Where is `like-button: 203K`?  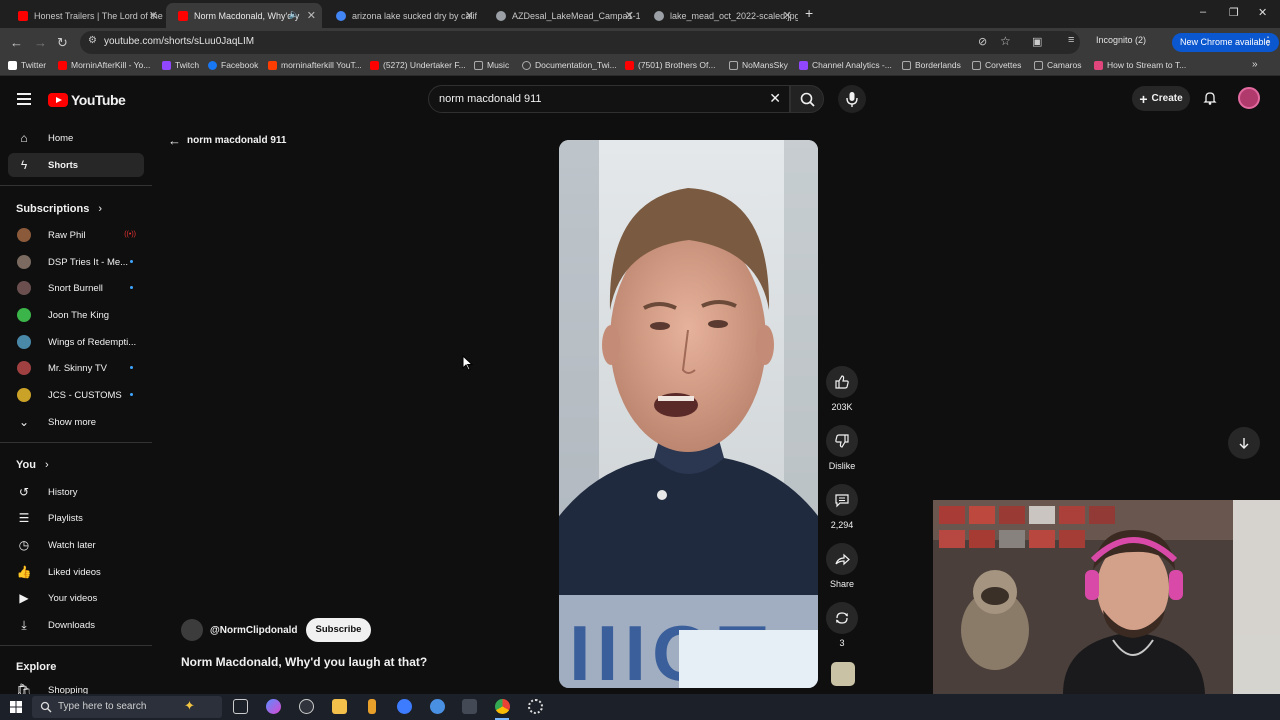
like-button: 203K is located at coordinates (842, 389).